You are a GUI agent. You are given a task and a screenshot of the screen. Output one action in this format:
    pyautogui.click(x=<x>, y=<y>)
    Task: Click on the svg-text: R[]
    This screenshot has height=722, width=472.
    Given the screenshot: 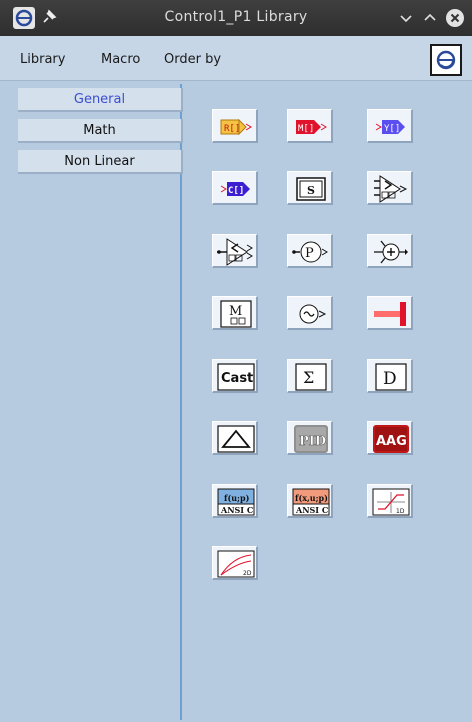 What is the action you would take?
    pyautogui.click(x=232, y=129)
    